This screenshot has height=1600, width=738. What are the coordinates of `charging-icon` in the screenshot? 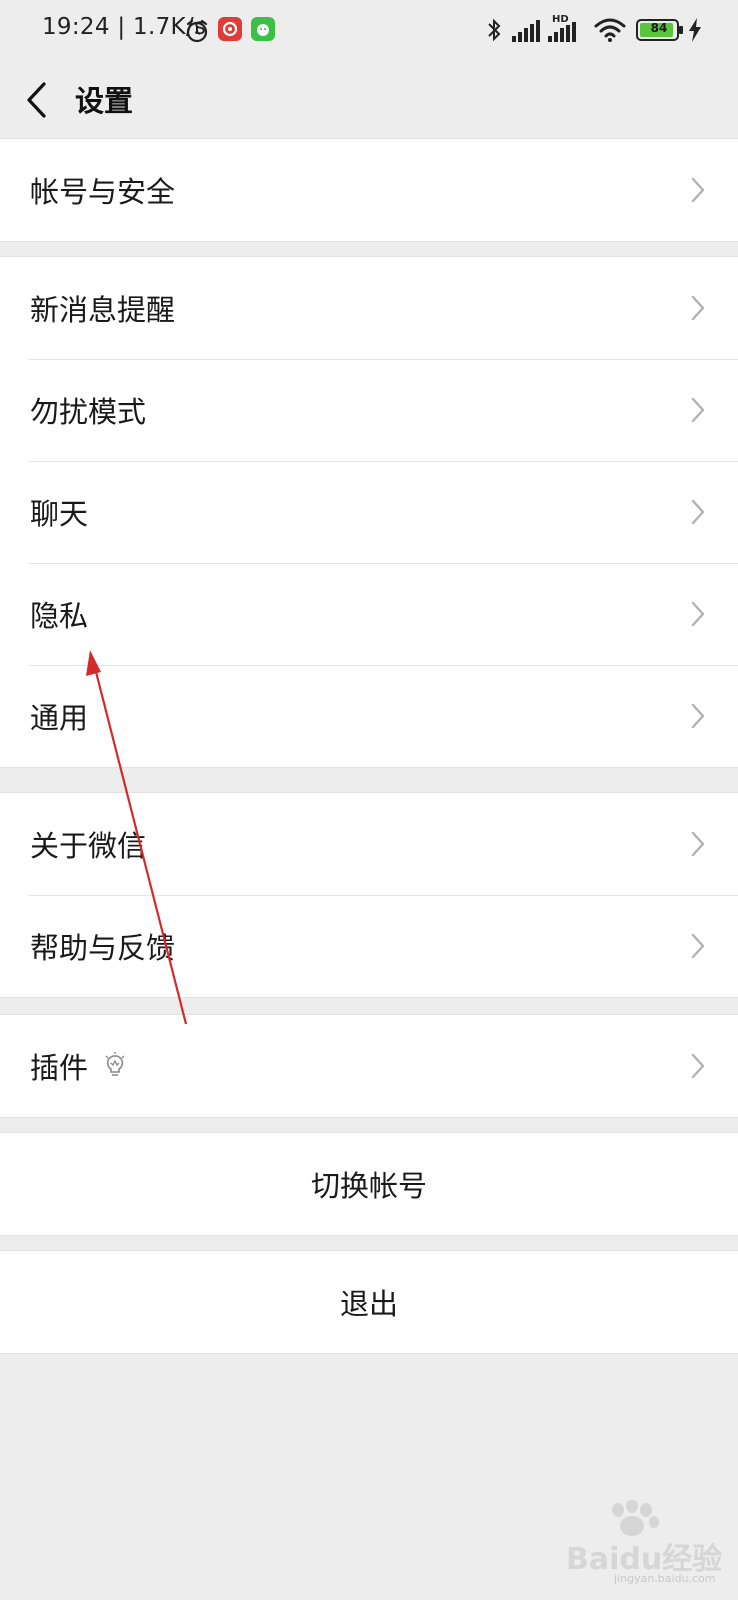 It's located at (695, 30).